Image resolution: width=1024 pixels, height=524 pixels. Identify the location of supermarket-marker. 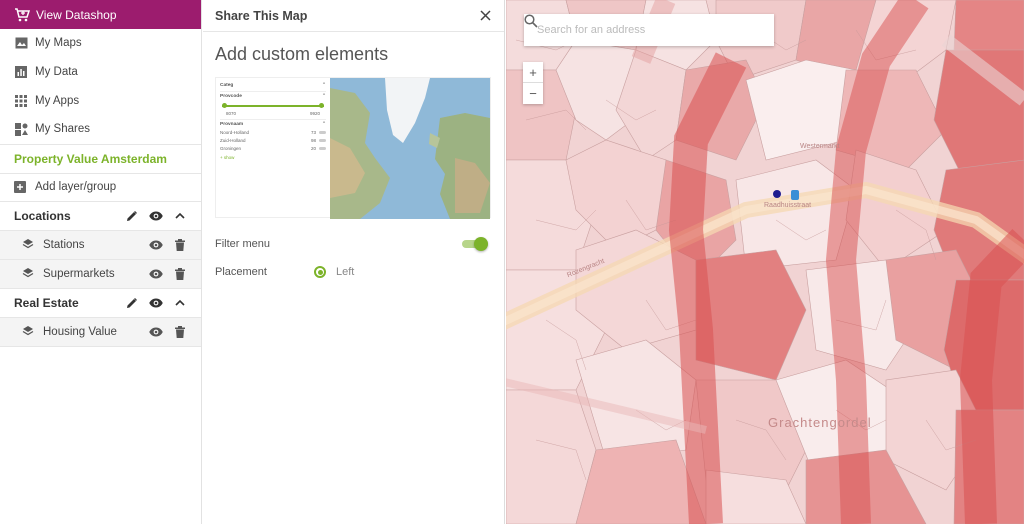
(795, 195).